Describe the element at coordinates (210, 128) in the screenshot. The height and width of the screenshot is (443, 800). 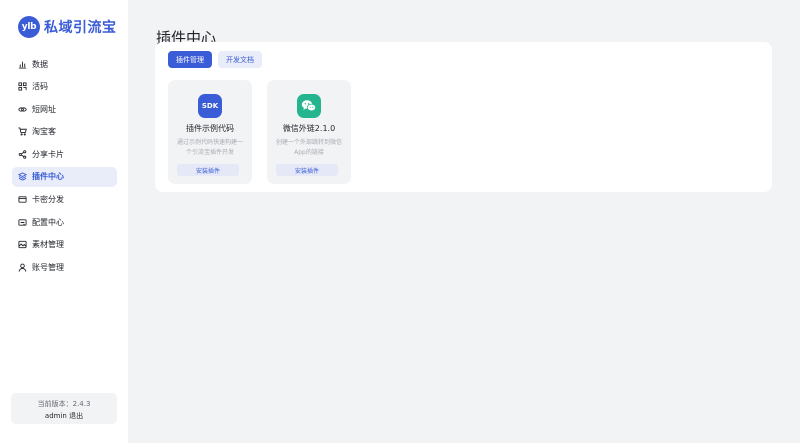
I see `plugin-title: 插件示例代码` at that location.